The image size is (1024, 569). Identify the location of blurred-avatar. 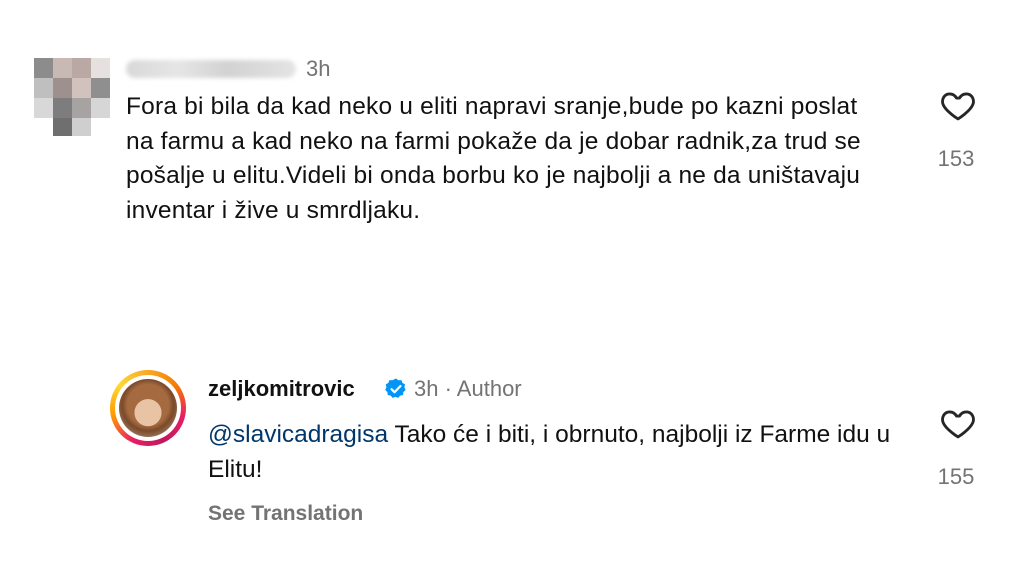
(72, 97).